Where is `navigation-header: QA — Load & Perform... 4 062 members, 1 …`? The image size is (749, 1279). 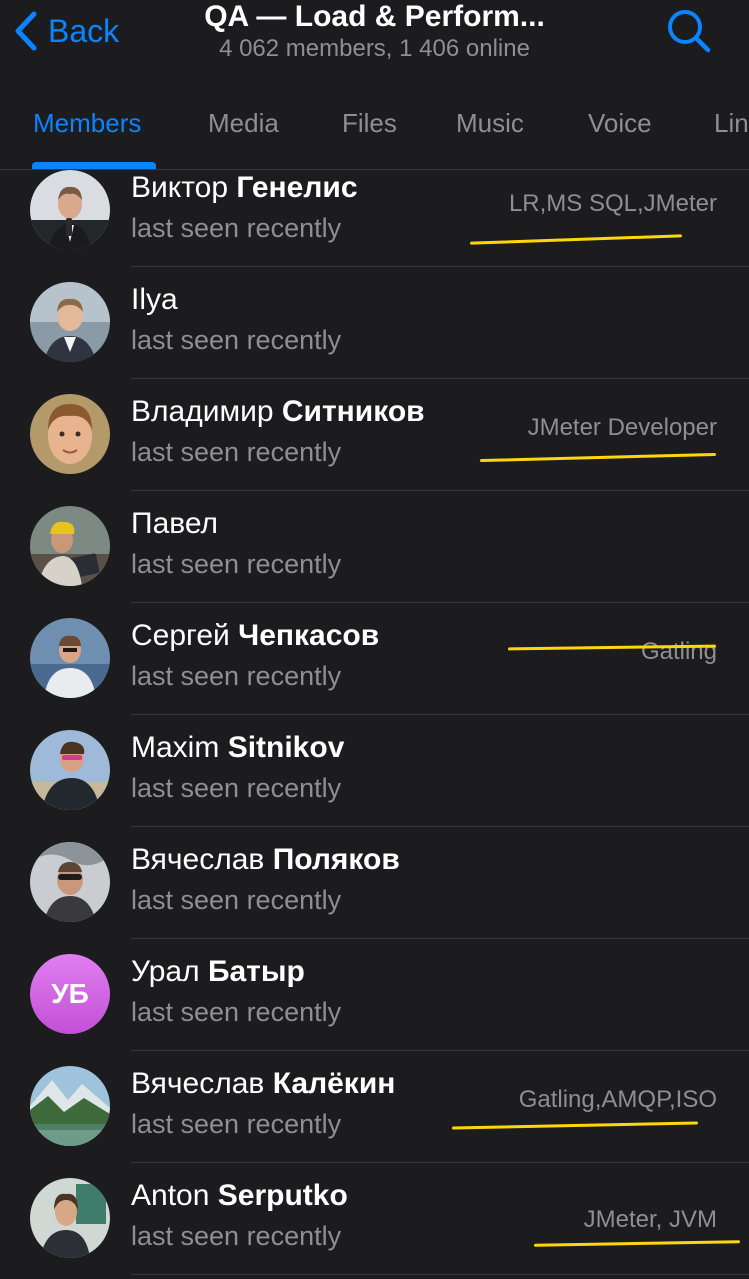
navigation-header: QA — Load & Perform... 4 062 members, 1 … is located at coordinates (374, 85).